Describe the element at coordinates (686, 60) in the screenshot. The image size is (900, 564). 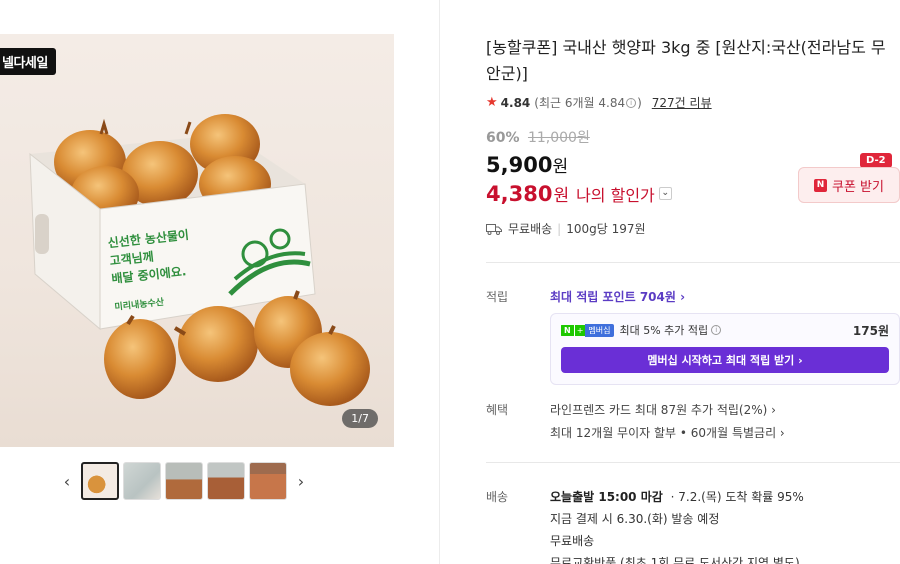
I see `product-title: [농할쿠폰] 국내산 햇양파 3kg 중 [원산지:국산(전라남도 무안군)]` at that location.